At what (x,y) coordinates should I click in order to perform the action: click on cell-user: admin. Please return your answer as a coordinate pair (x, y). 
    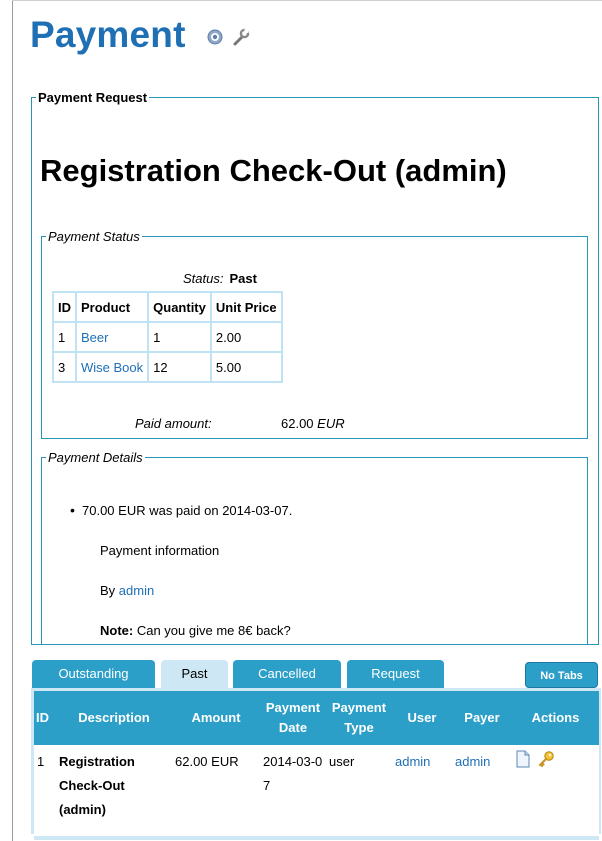
    Looking at the image, I should click on (422, 791).